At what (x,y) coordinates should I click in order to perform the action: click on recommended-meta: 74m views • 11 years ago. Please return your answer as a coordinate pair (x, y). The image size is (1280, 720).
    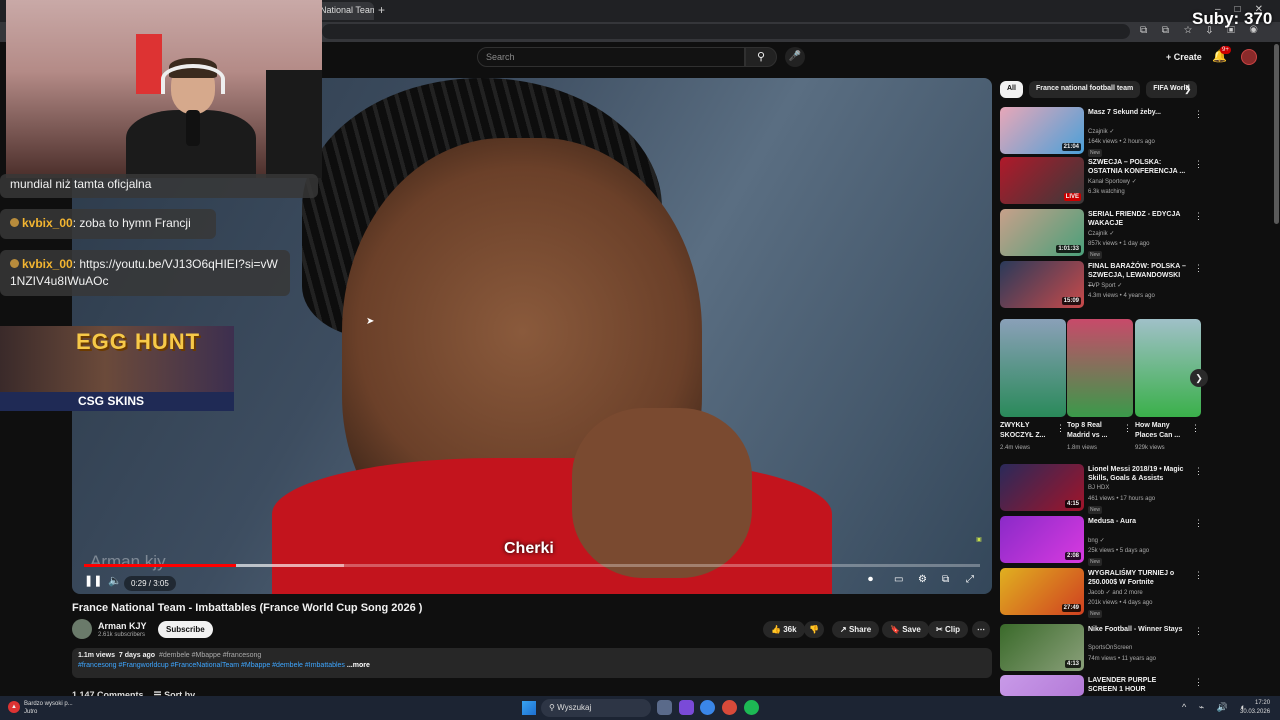
    Looking at the image, I should click on (1122, 659).